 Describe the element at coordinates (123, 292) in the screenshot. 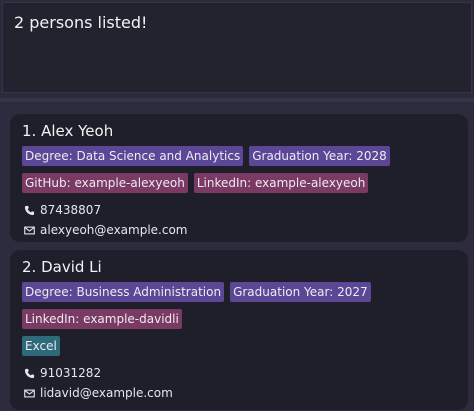

I see `degree-tag: Degree: Business Administration` at that location.